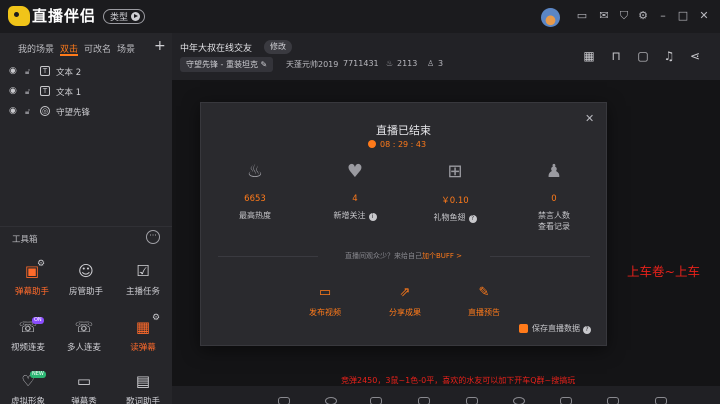 Image resolution: width=720 pixels, height=404 pixels. What do you see at coordinates (556, 328) in the screenshot?
I see `save-data-text: 保存直播数据` at bounding box center [556, 328].